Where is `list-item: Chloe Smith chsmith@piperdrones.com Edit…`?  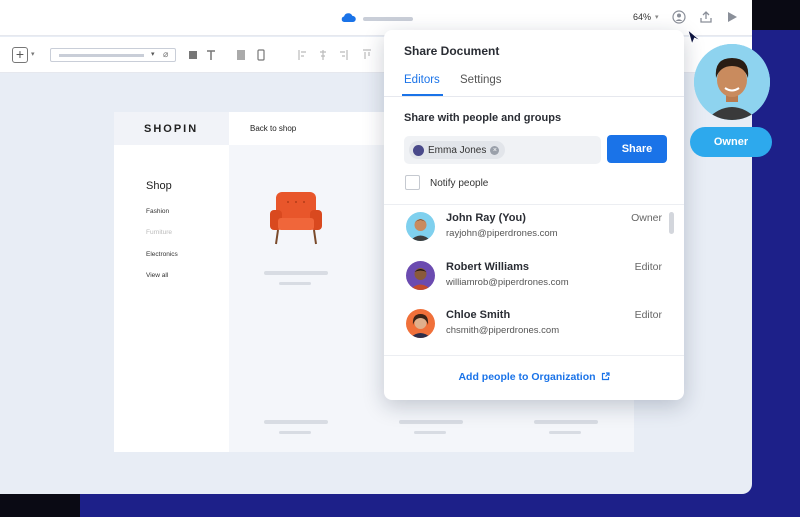
list-item: Chloe Smith chsmith@piperdrones.com Edit… is located at coordinates (534, 332).